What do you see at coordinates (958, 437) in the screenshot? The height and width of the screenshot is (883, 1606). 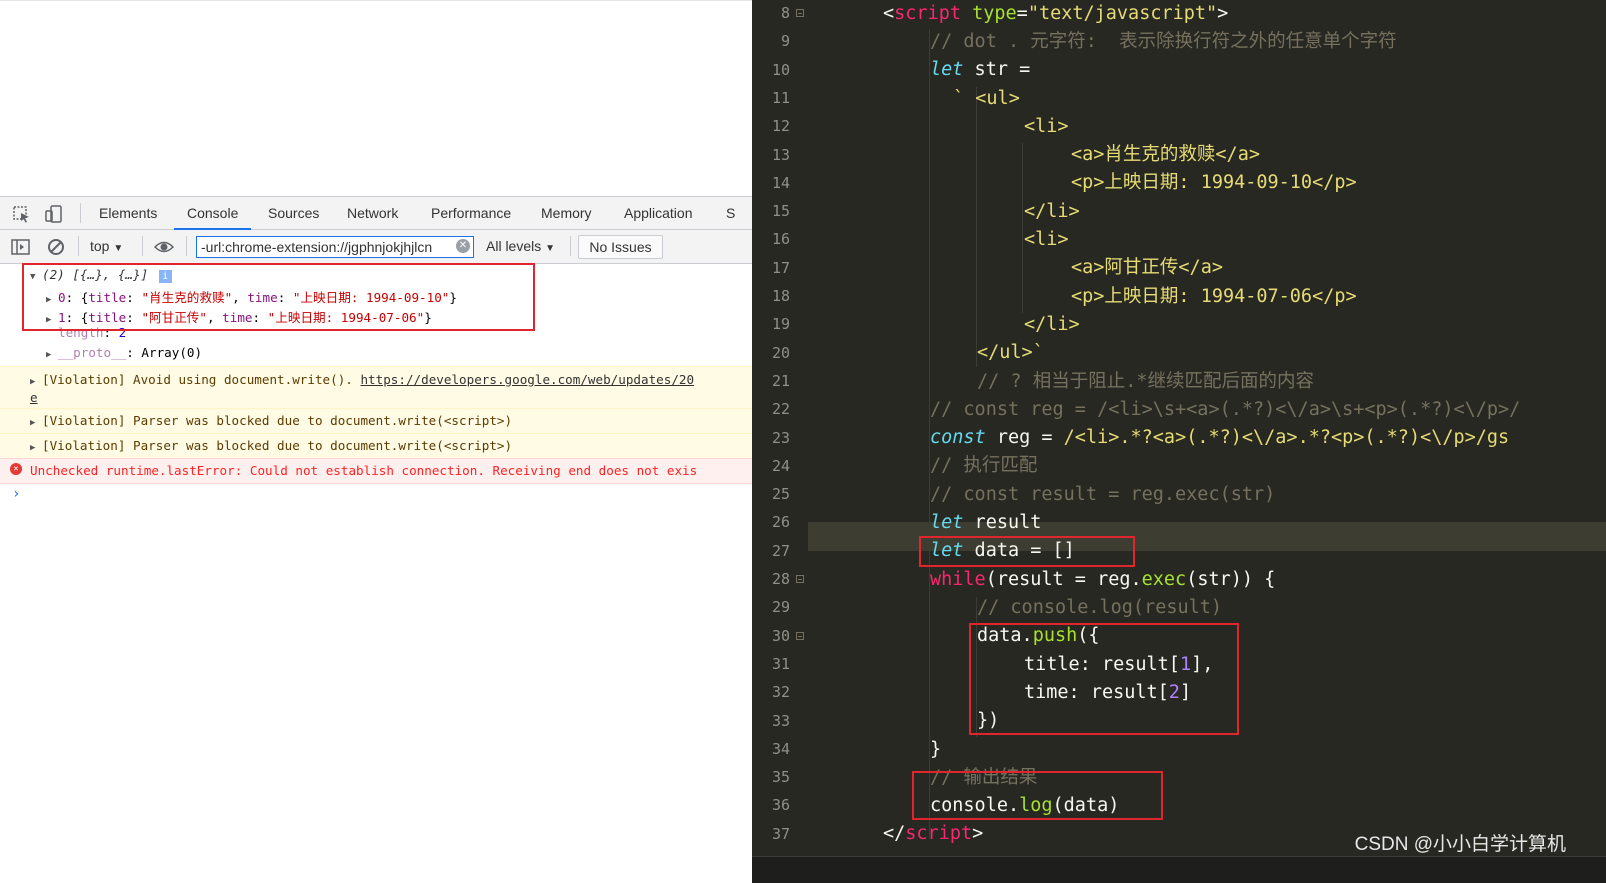 I see `token-keyword: const` at bounding box center [958, 437].